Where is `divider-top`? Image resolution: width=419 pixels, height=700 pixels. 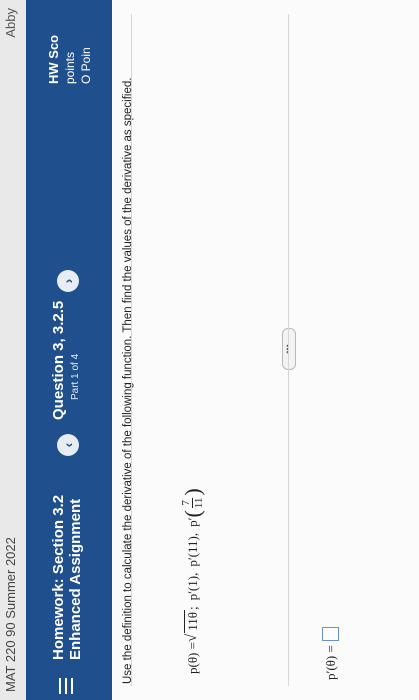 divider-top is located at coordinates (131, 350).